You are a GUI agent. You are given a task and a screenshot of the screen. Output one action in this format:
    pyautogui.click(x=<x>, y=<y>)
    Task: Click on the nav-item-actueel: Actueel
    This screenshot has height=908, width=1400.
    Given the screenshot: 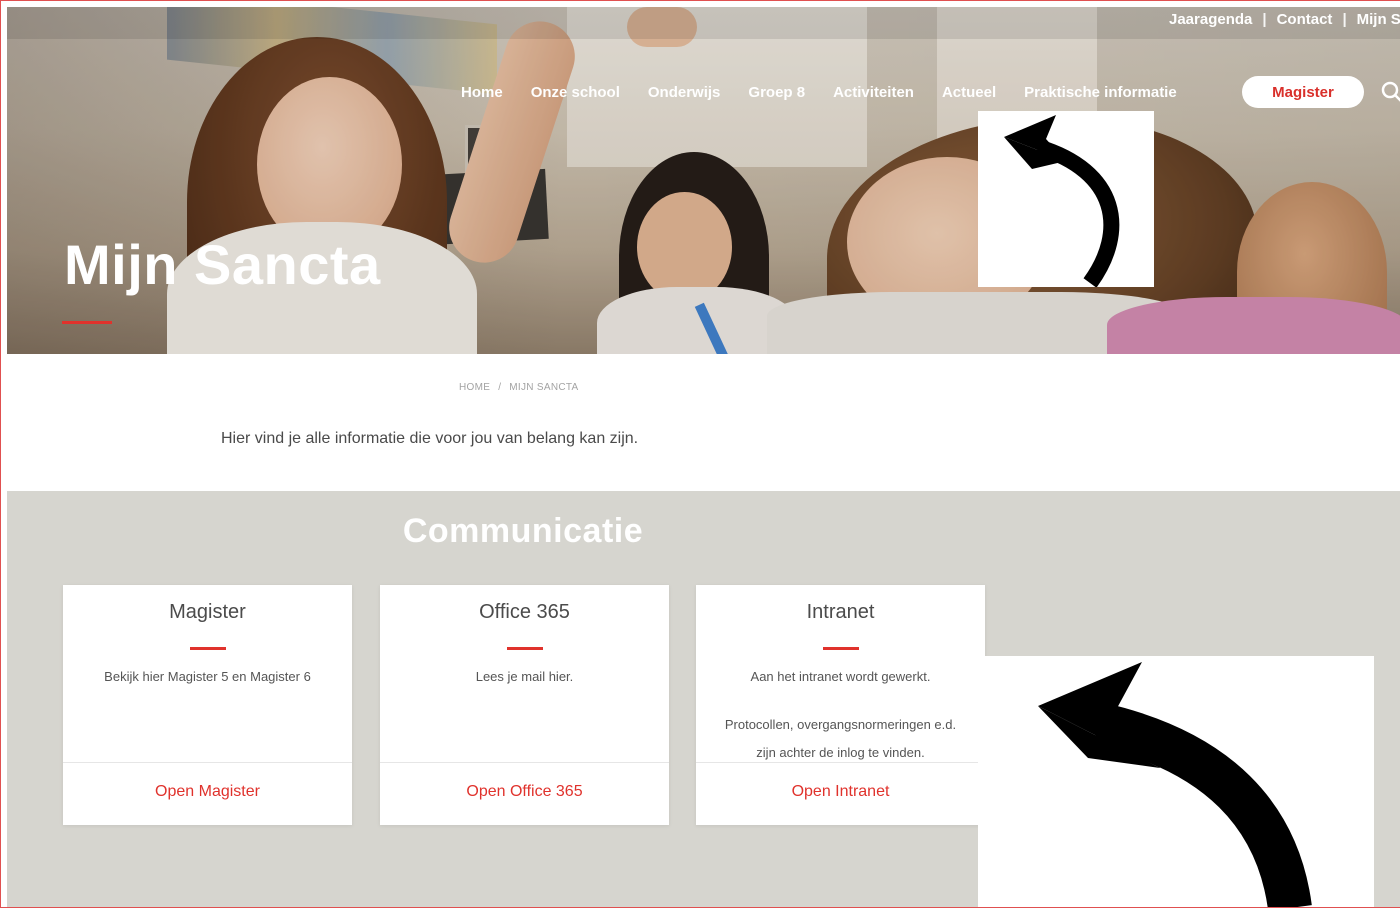 What is the action you would take?
    pyautogui.click(x=969, y=92)
    